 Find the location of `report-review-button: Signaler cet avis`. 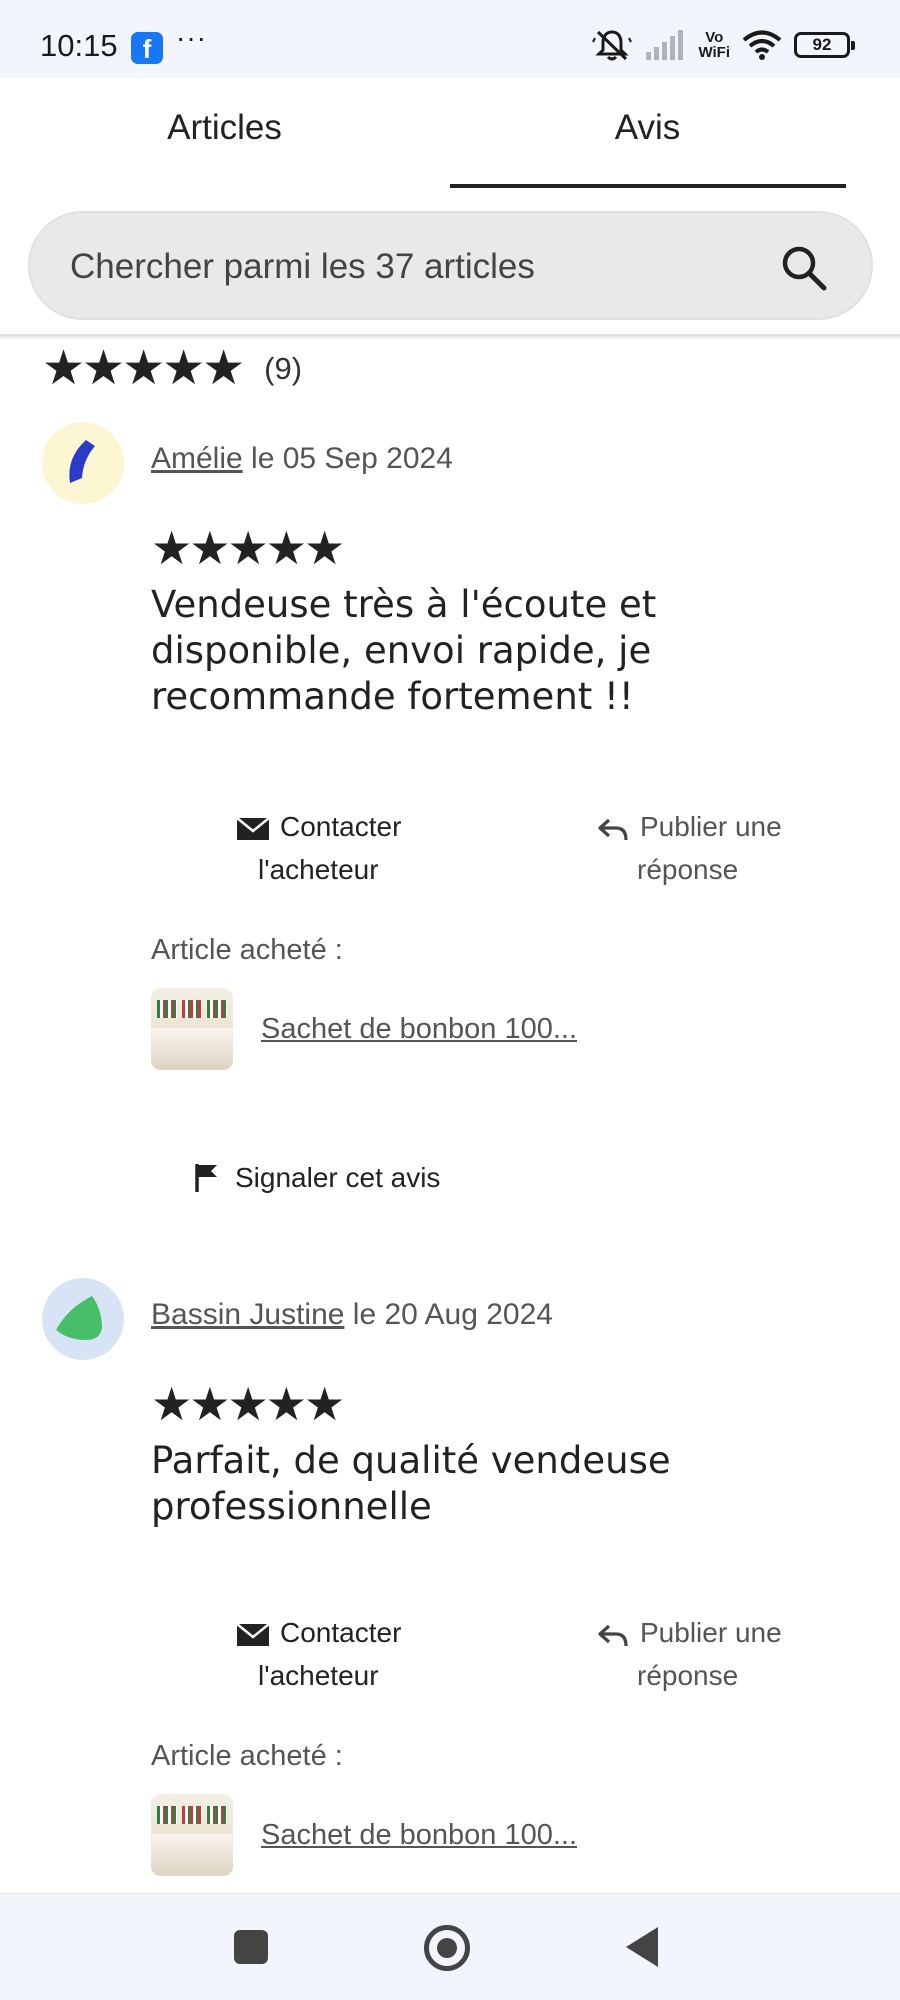

report-review-button: Signaler cet avis is located at coordinates (316, 1178).